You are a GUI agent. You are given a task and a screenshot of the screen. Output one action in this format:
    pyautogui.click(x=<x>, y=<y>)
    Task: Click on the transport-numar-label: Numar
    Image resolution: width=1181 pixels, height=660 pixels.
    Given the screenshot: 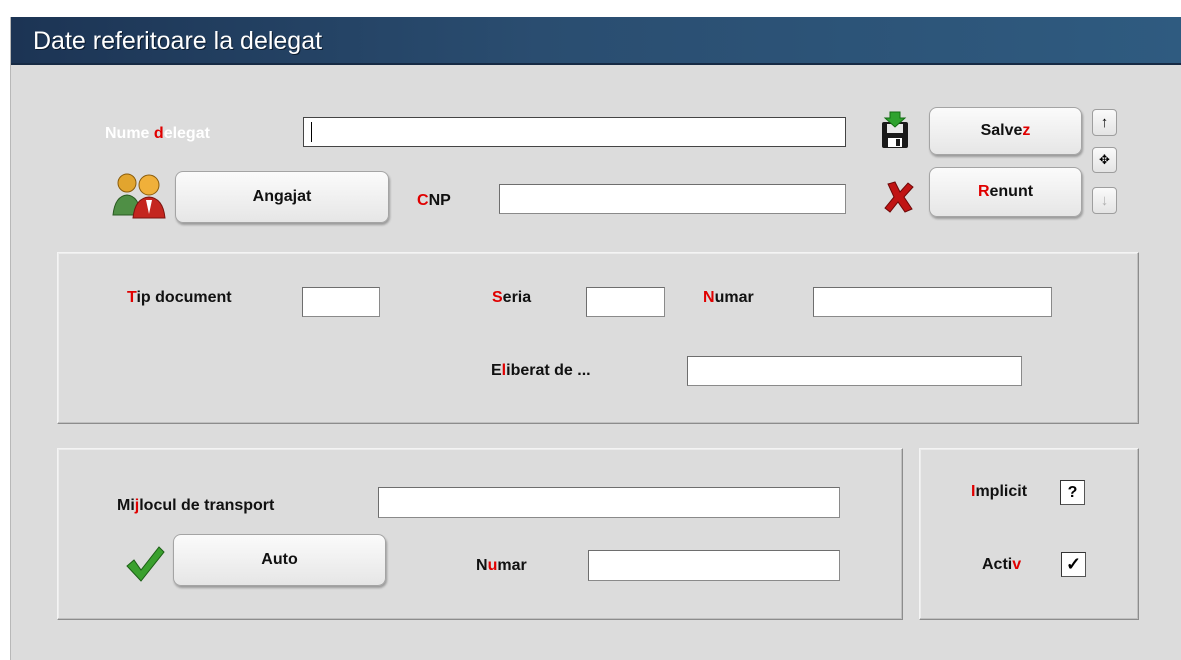 What is the action you would take?
    pyautogui.click(x=501, y=566)
    